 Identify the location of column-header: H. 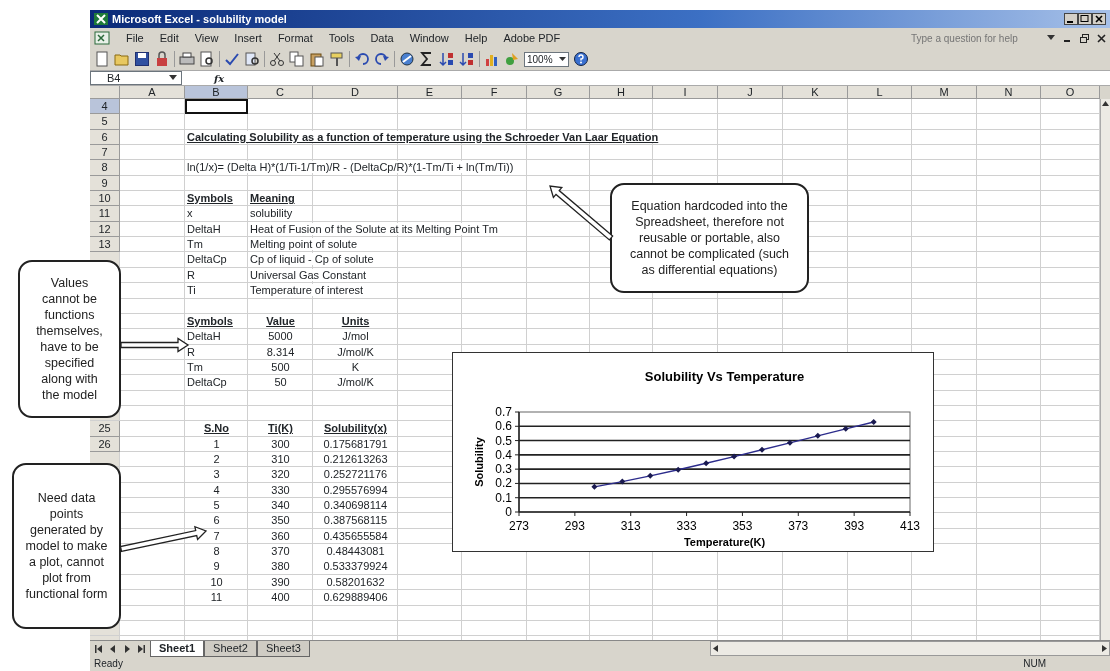
(621, 92).